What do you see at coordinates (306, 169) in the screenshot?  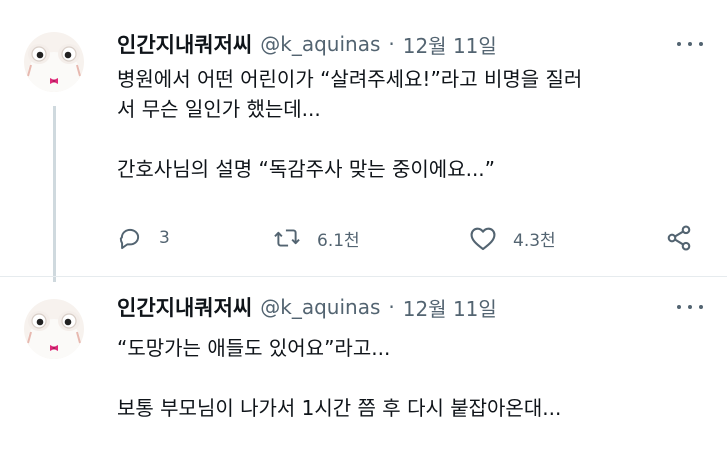 I see `tweet-line: 간호사님의 설명 “독감주사 맞는 중이에요...”` at bounding box center [306, 169].